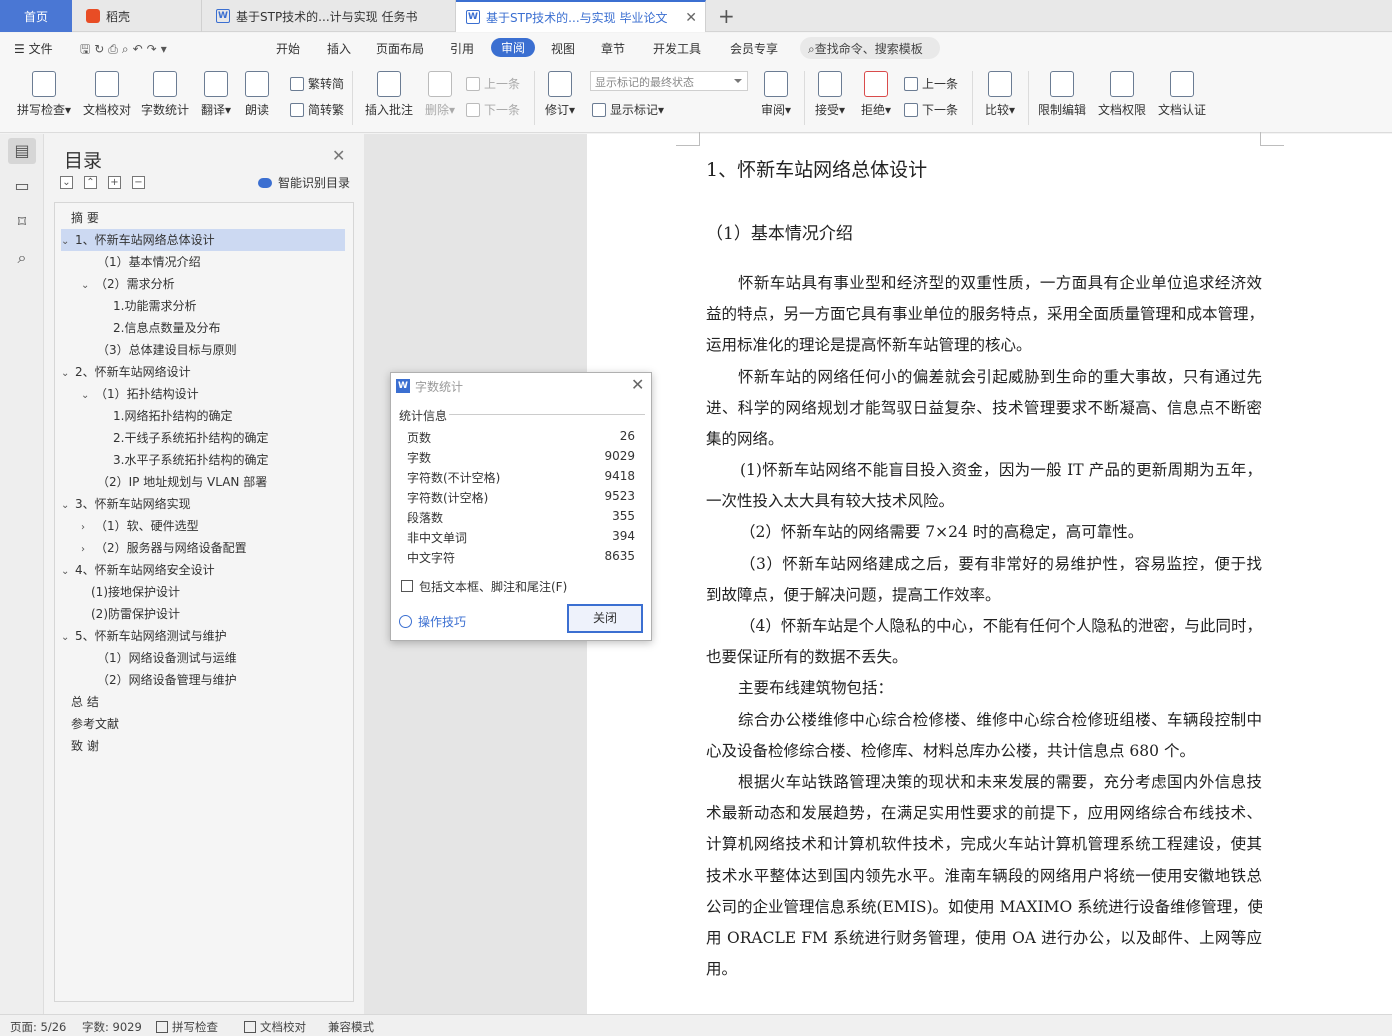 The width and height of the screenshot is (1392, 1036). I want to click on page-indicator: 页面: 5/26, so click(38, 1027).